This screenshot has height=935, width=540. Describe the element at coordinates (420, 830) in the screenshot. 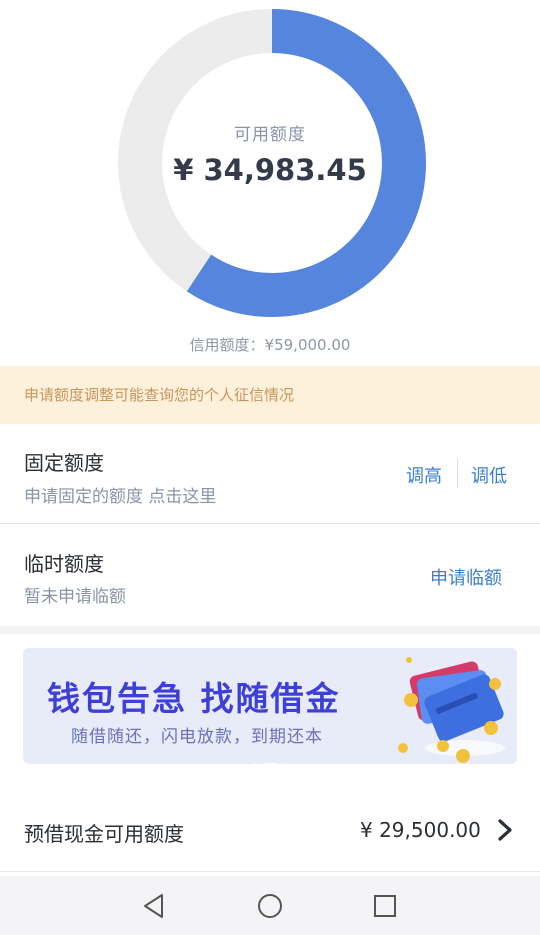

I see `cash-advance-amount: ¥ 29,500.00` at that location.